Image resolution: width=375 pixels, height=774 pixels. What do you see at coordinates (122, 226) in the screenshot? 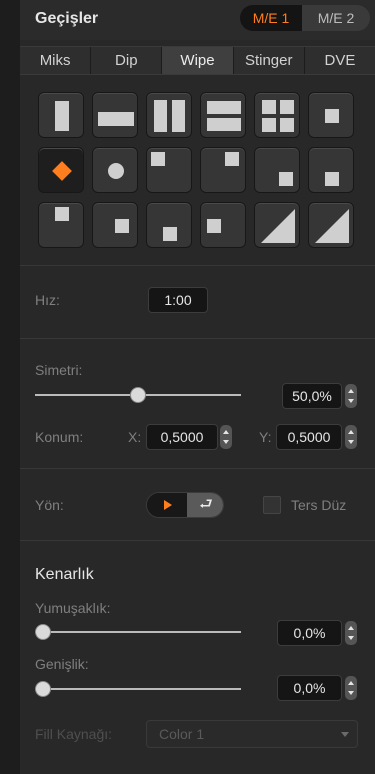
I see `left-center-box-icon` at bounding box center [122, 226].